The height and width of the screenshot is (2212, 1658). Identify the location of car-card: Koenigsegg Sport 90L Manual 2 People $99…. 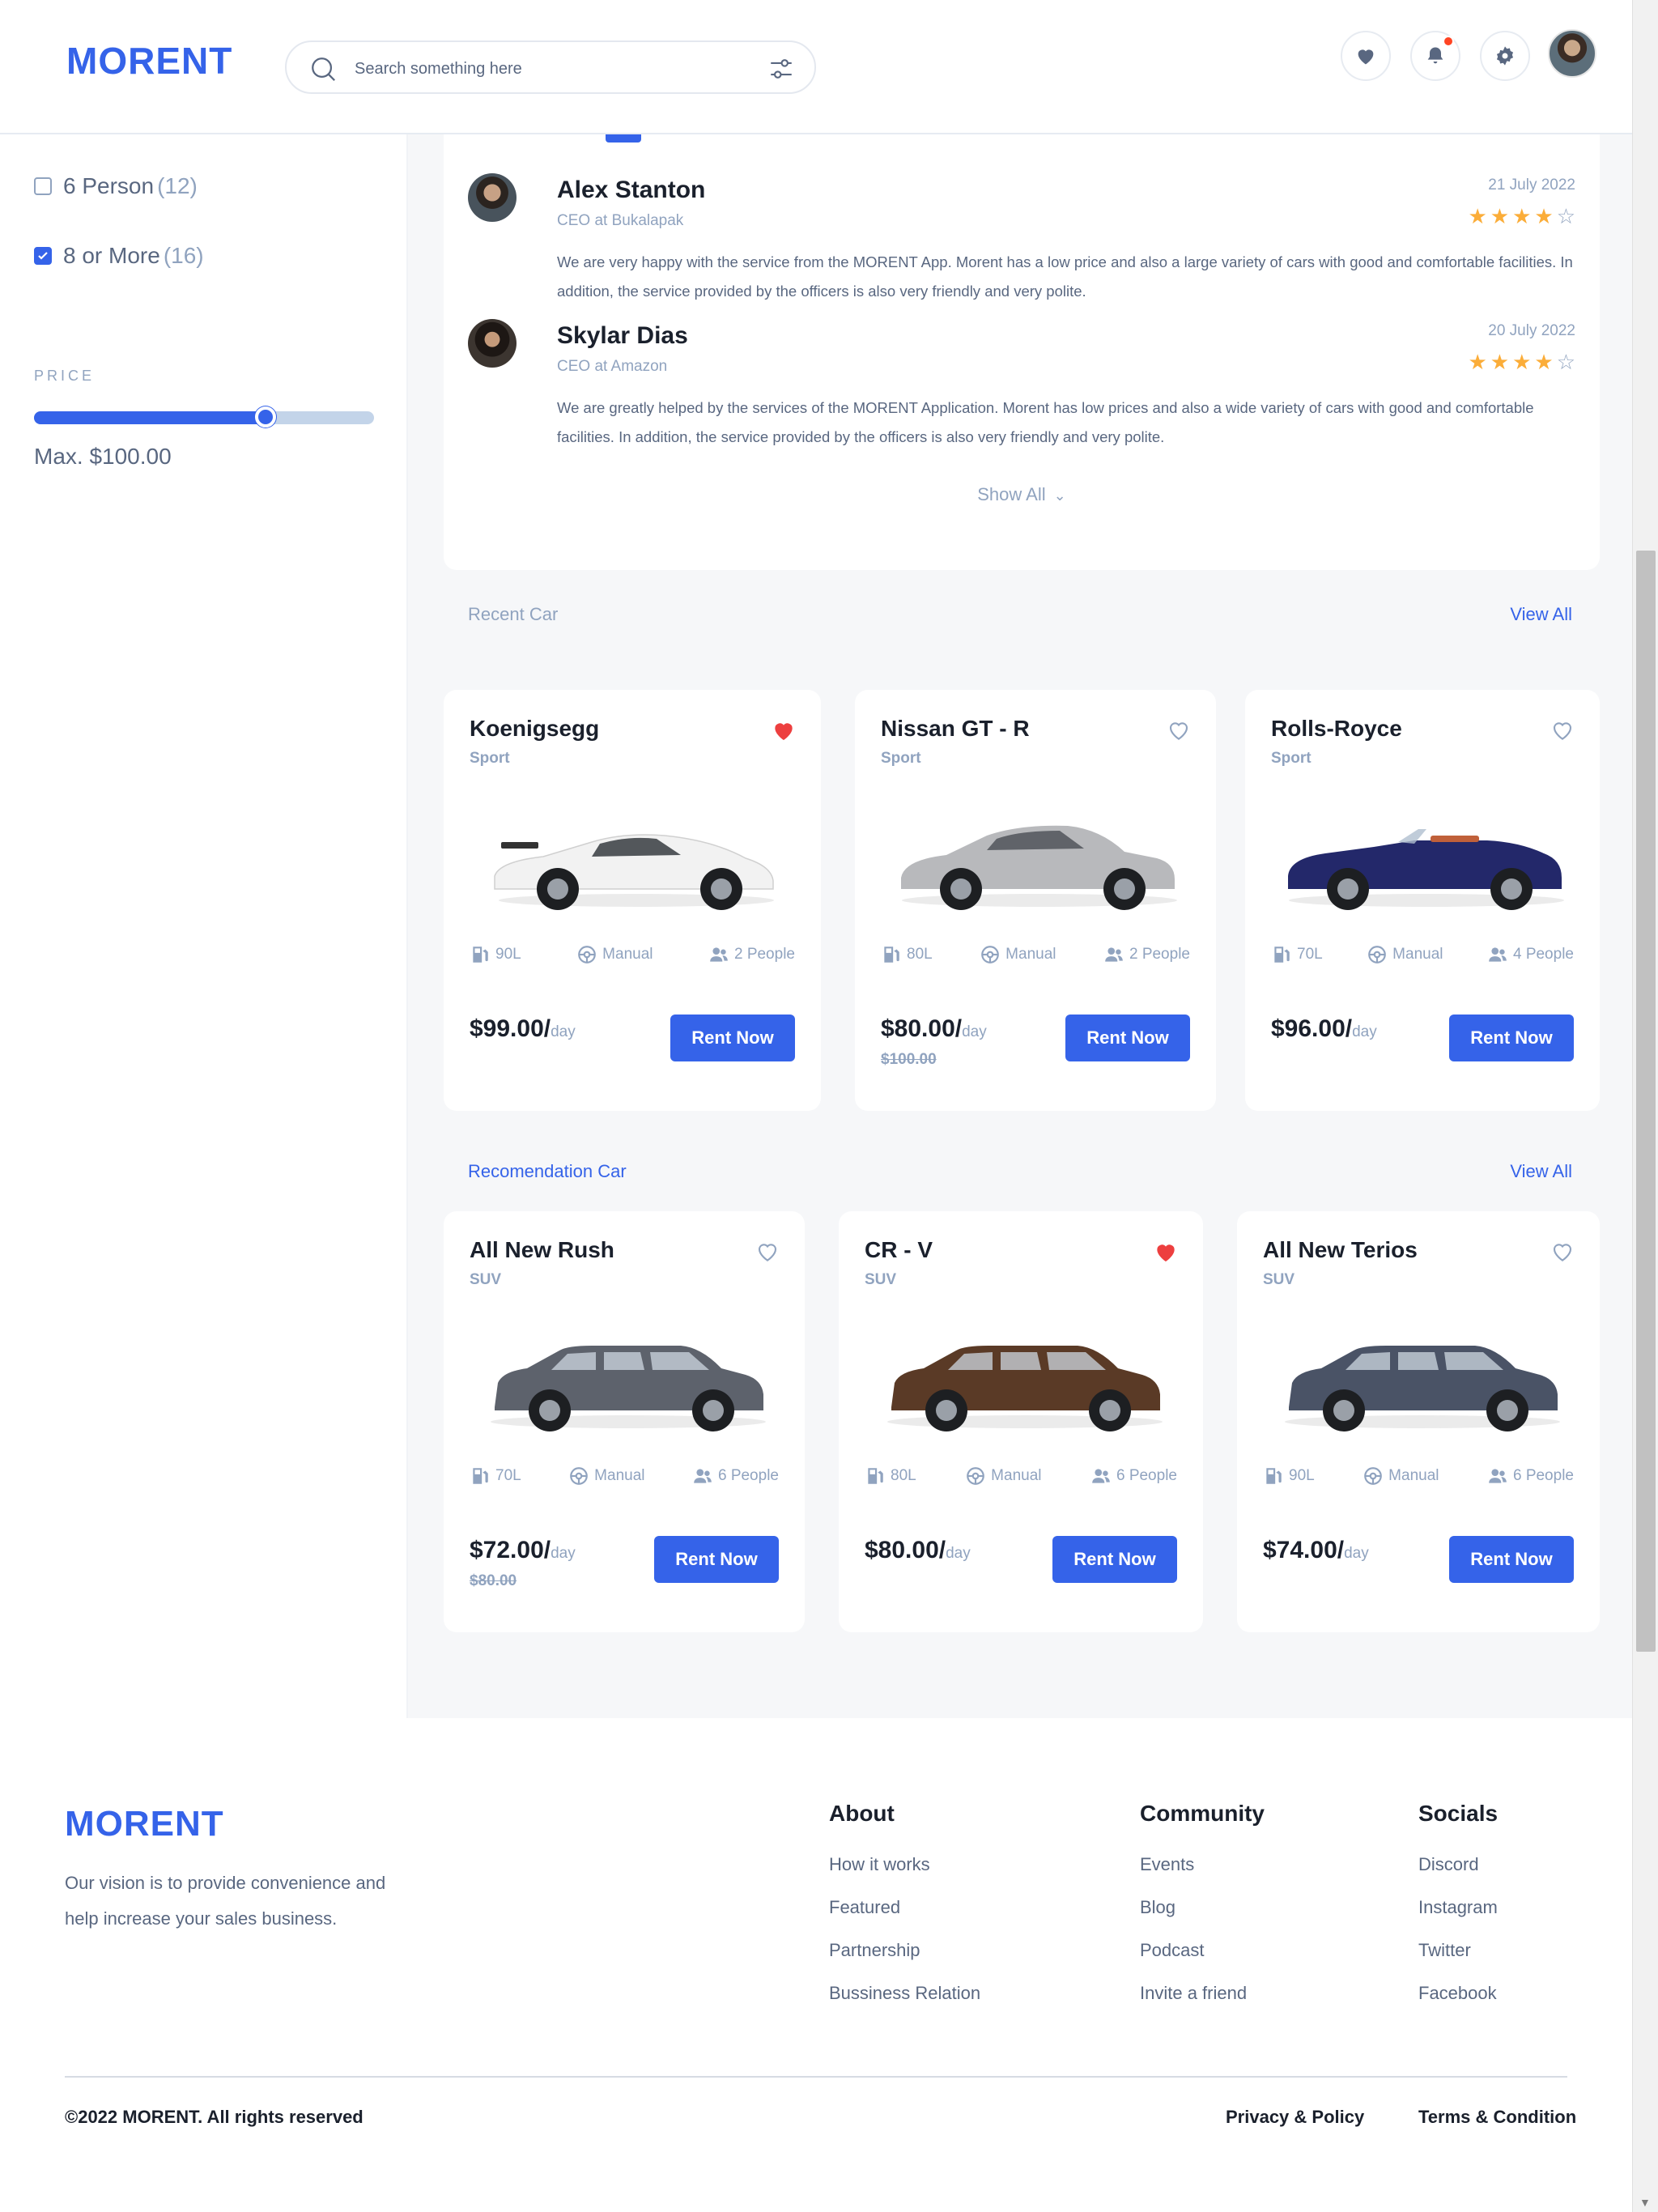
(632, 901).